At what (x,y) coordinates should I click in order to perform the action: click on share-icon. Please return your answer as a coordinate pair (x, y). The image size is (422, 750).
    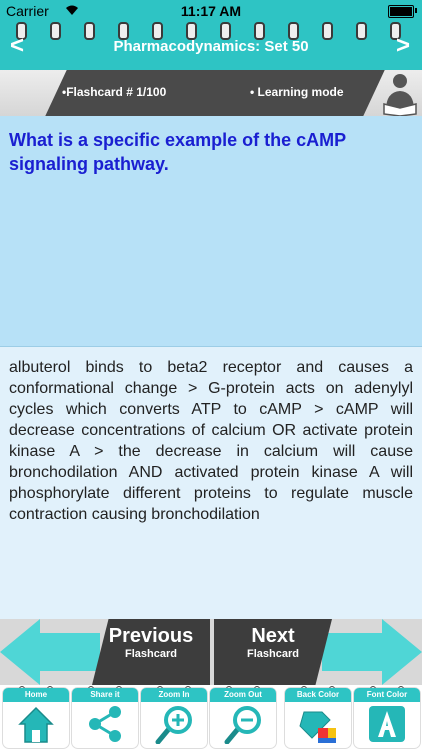
    Looking at the image, I should click on (105, 724).